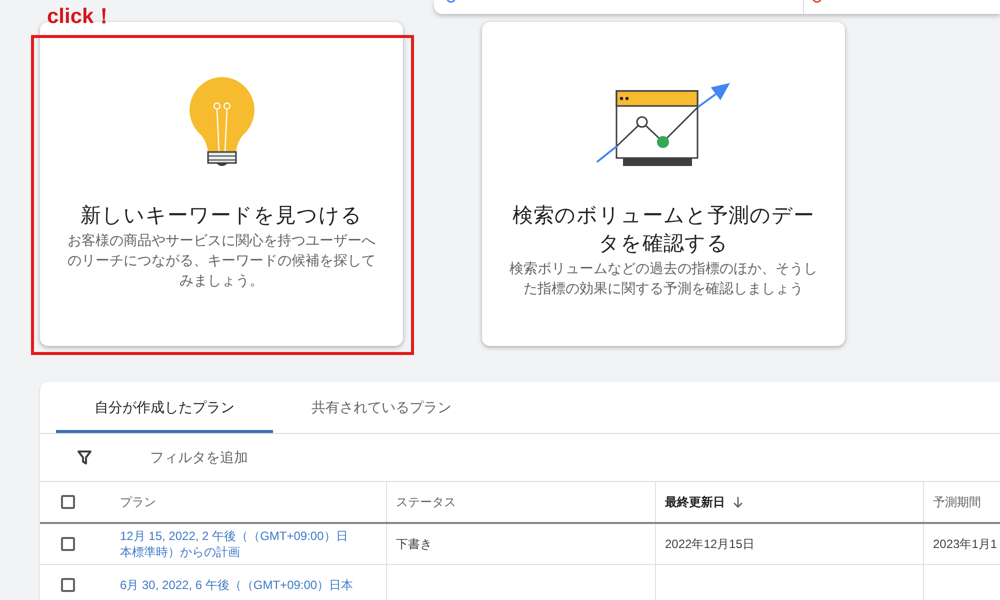  Describe the element at coordinates (520, 544) in the screenshot. I see `table-cell: 下書き` at that location.